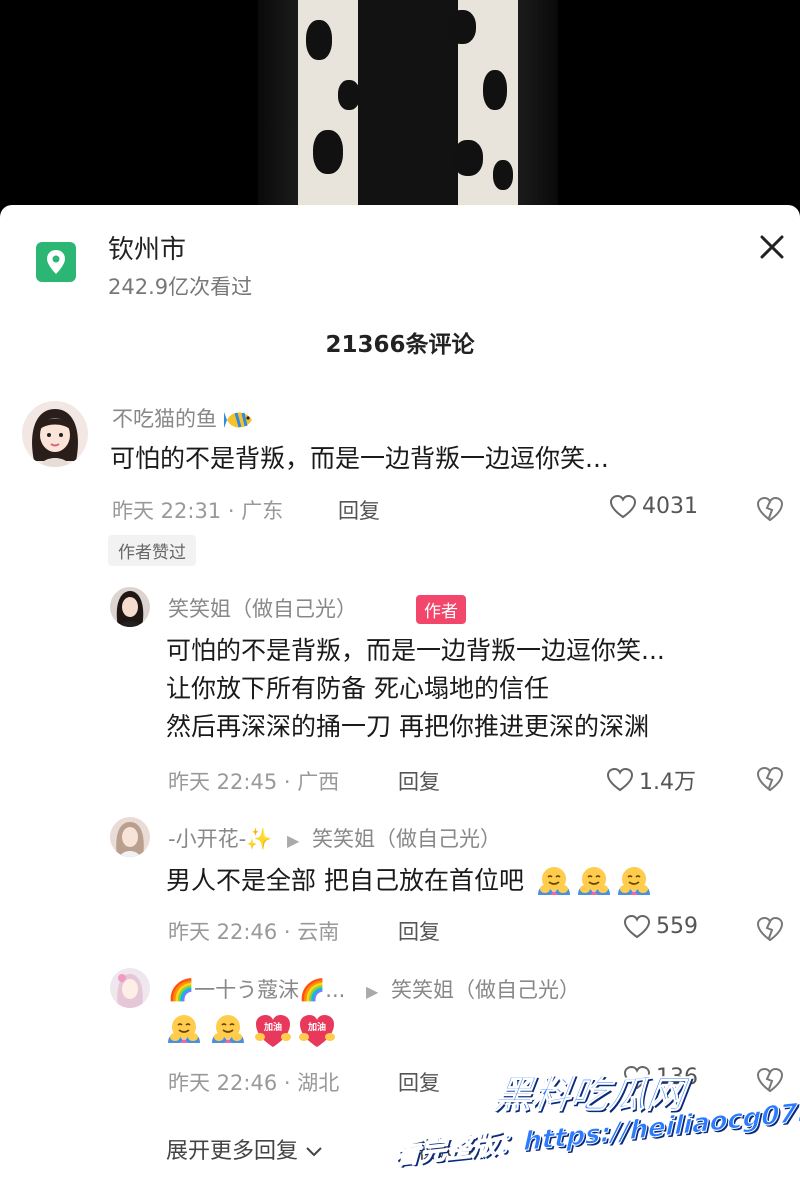  What do you see at coordinates (180, 287) in the screenshot?
I see `location-views: 242.9亿次看过` at bounding box center [180, 287].